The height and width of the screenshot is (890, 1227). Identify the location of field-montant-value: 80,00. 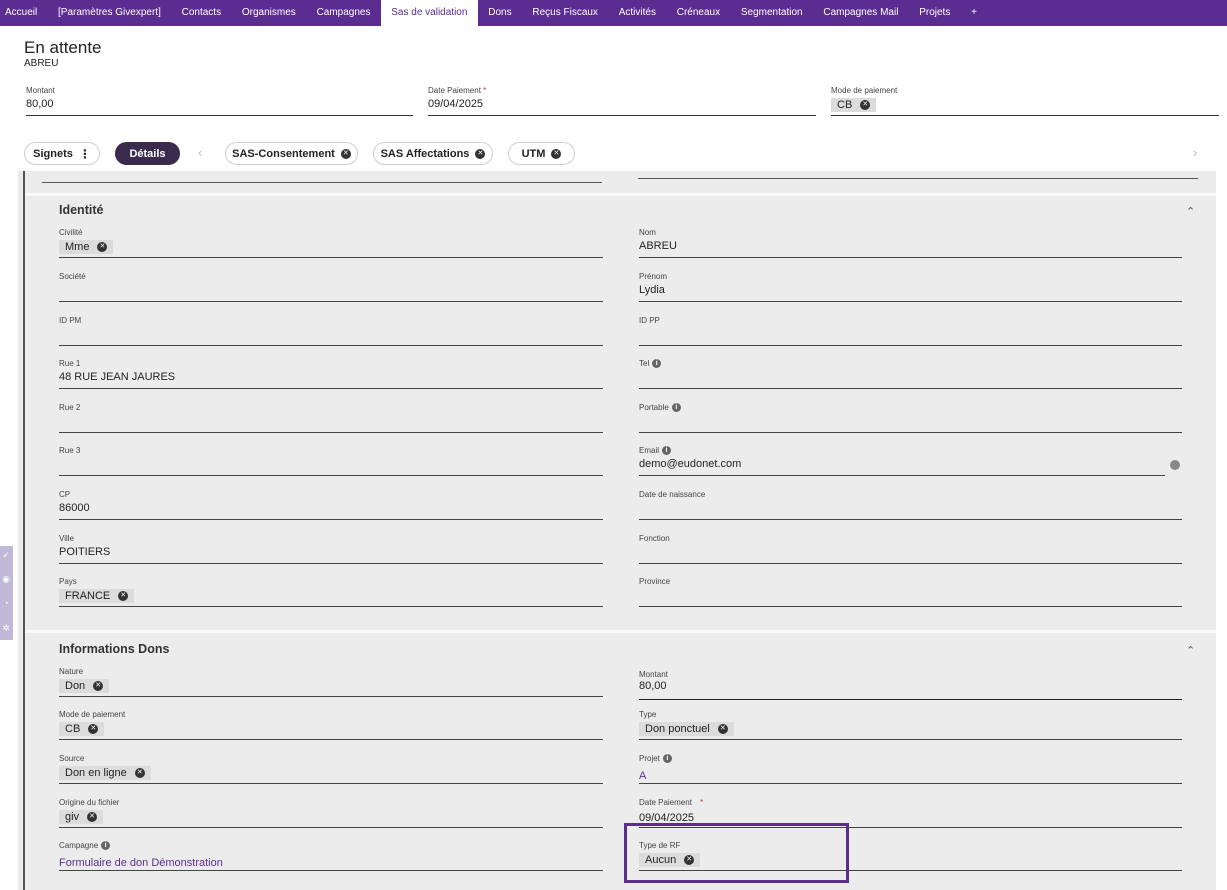
(910, 686).